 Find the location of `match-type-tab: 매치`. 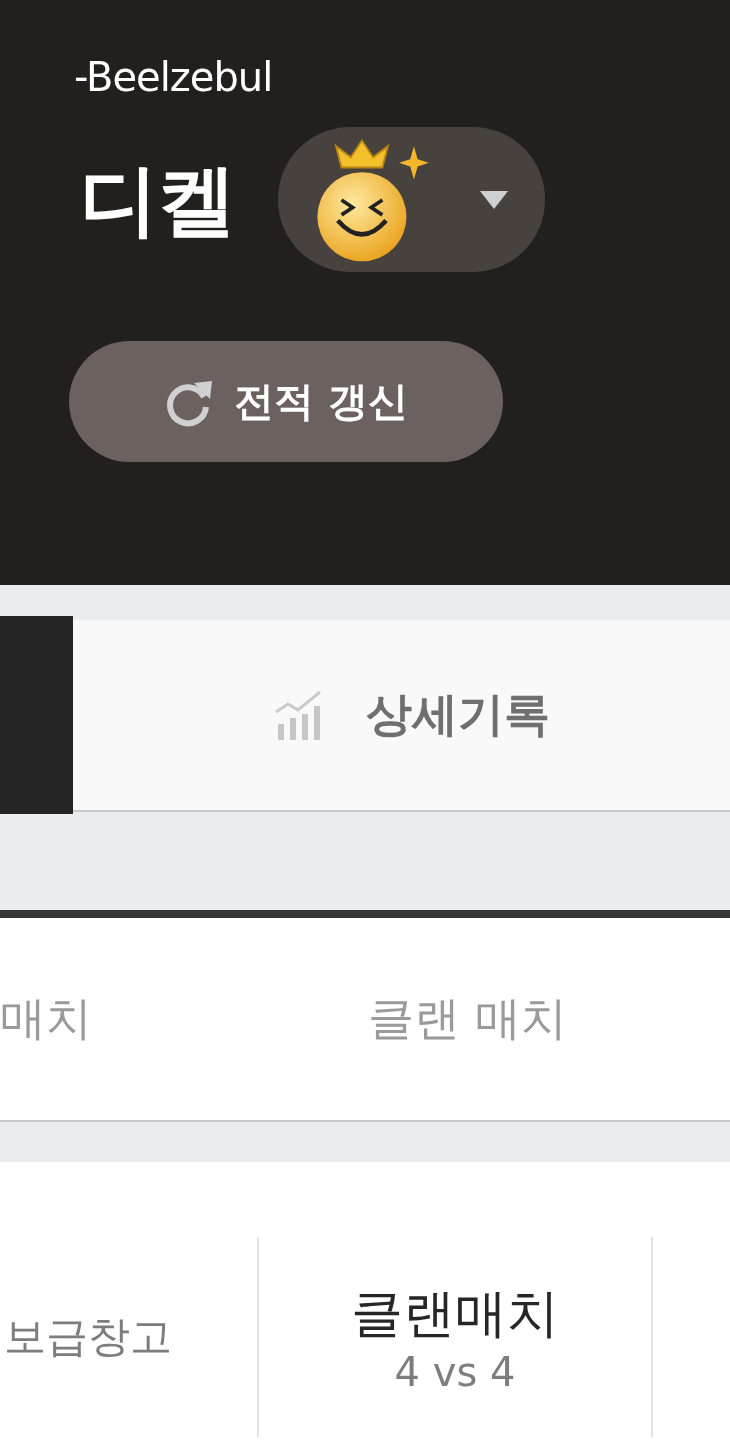

match-type-tab: 매치 is located at coordinates (184, 1019).